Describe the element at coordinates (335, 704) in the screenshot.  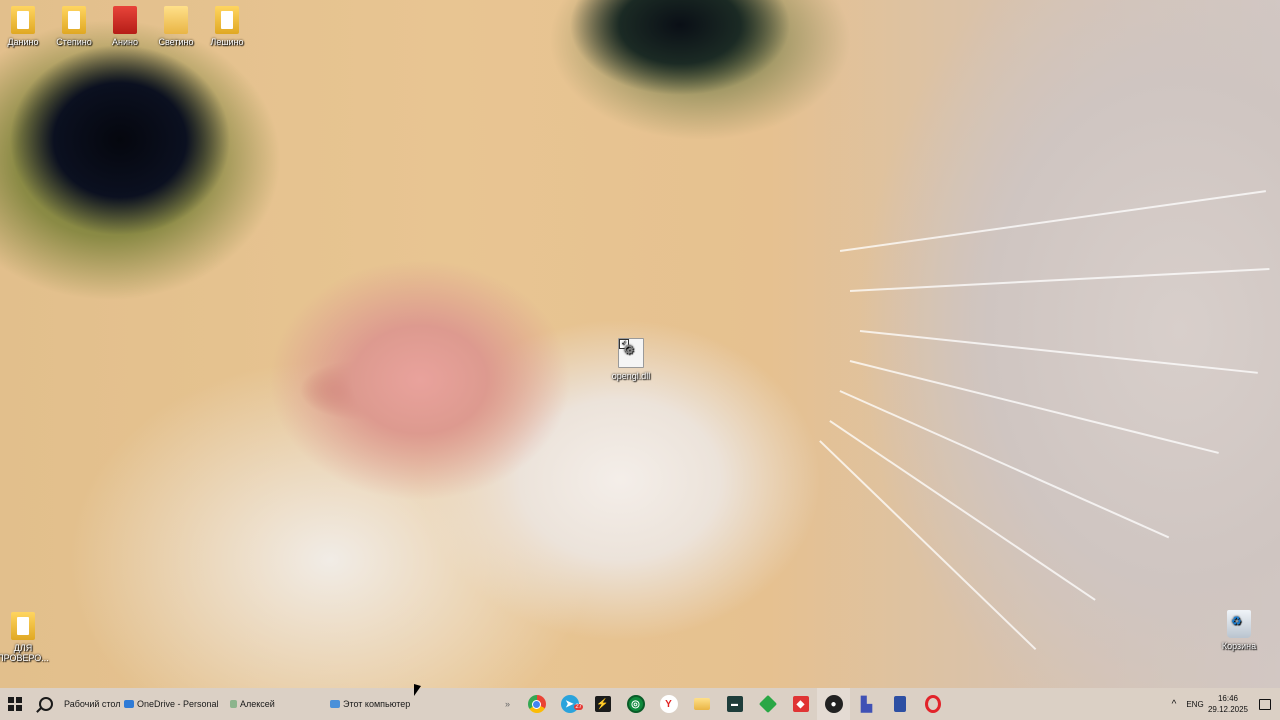
I see `computer-icon` at that location.